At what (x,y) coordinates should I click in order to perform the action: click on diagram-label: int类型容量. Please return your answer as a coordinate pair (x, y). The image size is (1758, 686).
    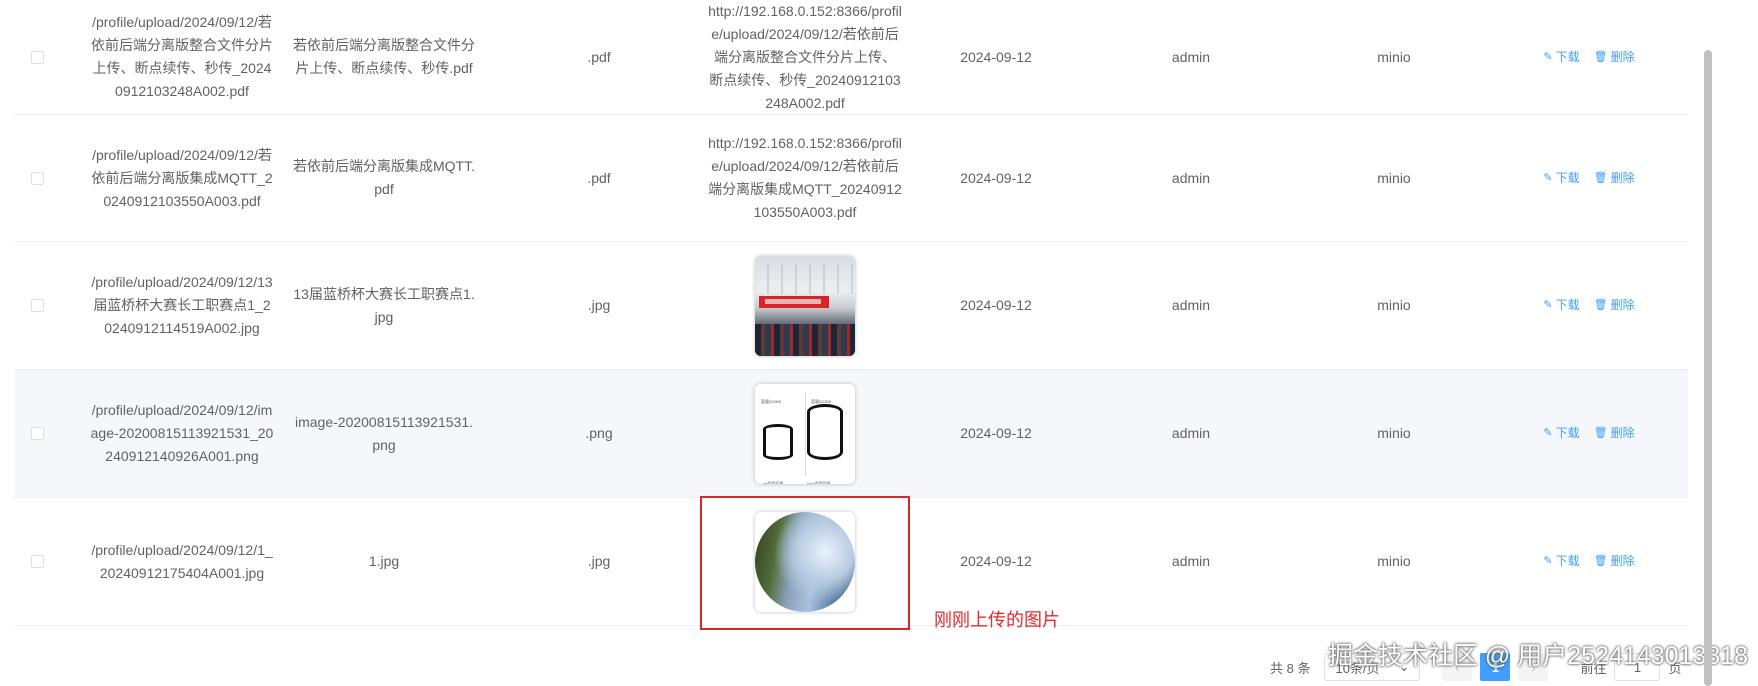
    Looking at the image, I should click on (773, 482).